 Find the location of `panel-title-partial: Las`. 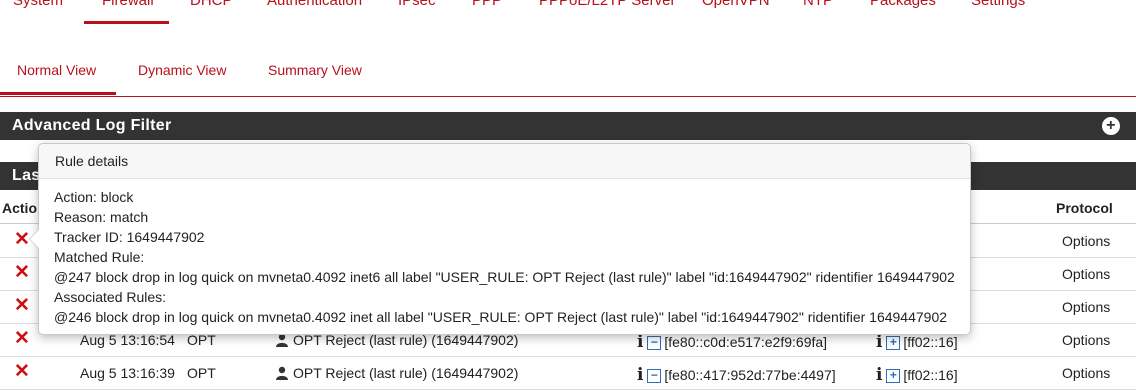

panel-title-partial: Las is located at coordinates (26, 175).